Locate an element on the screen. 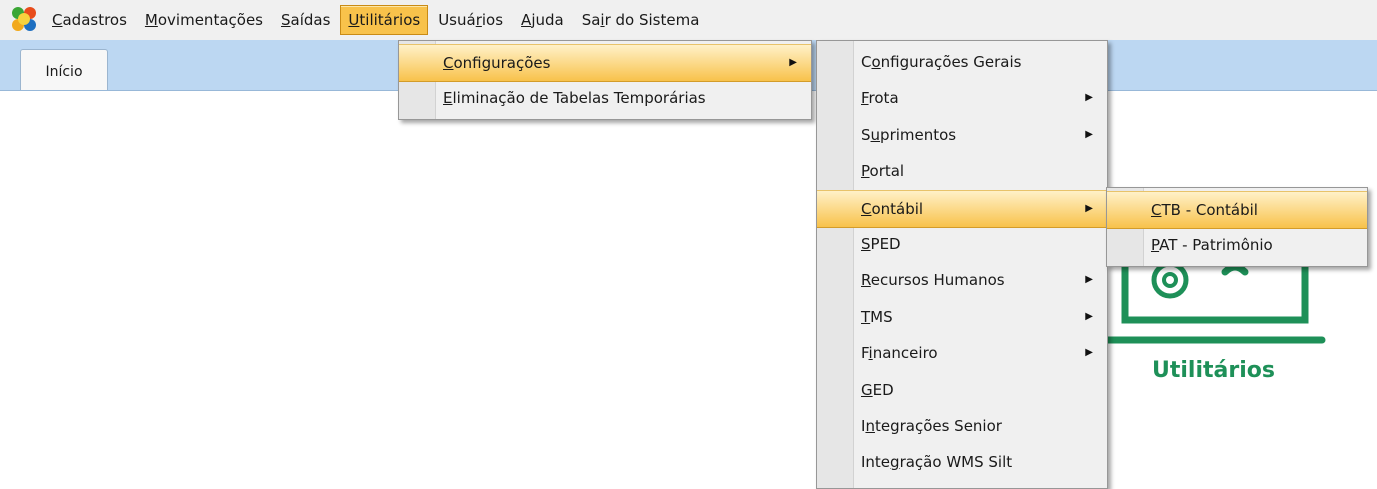 Image resolution: width=1377 pixels, height=489 pixels. menu-item-tms: TMS ▶ is located at coordinates (962, 317).